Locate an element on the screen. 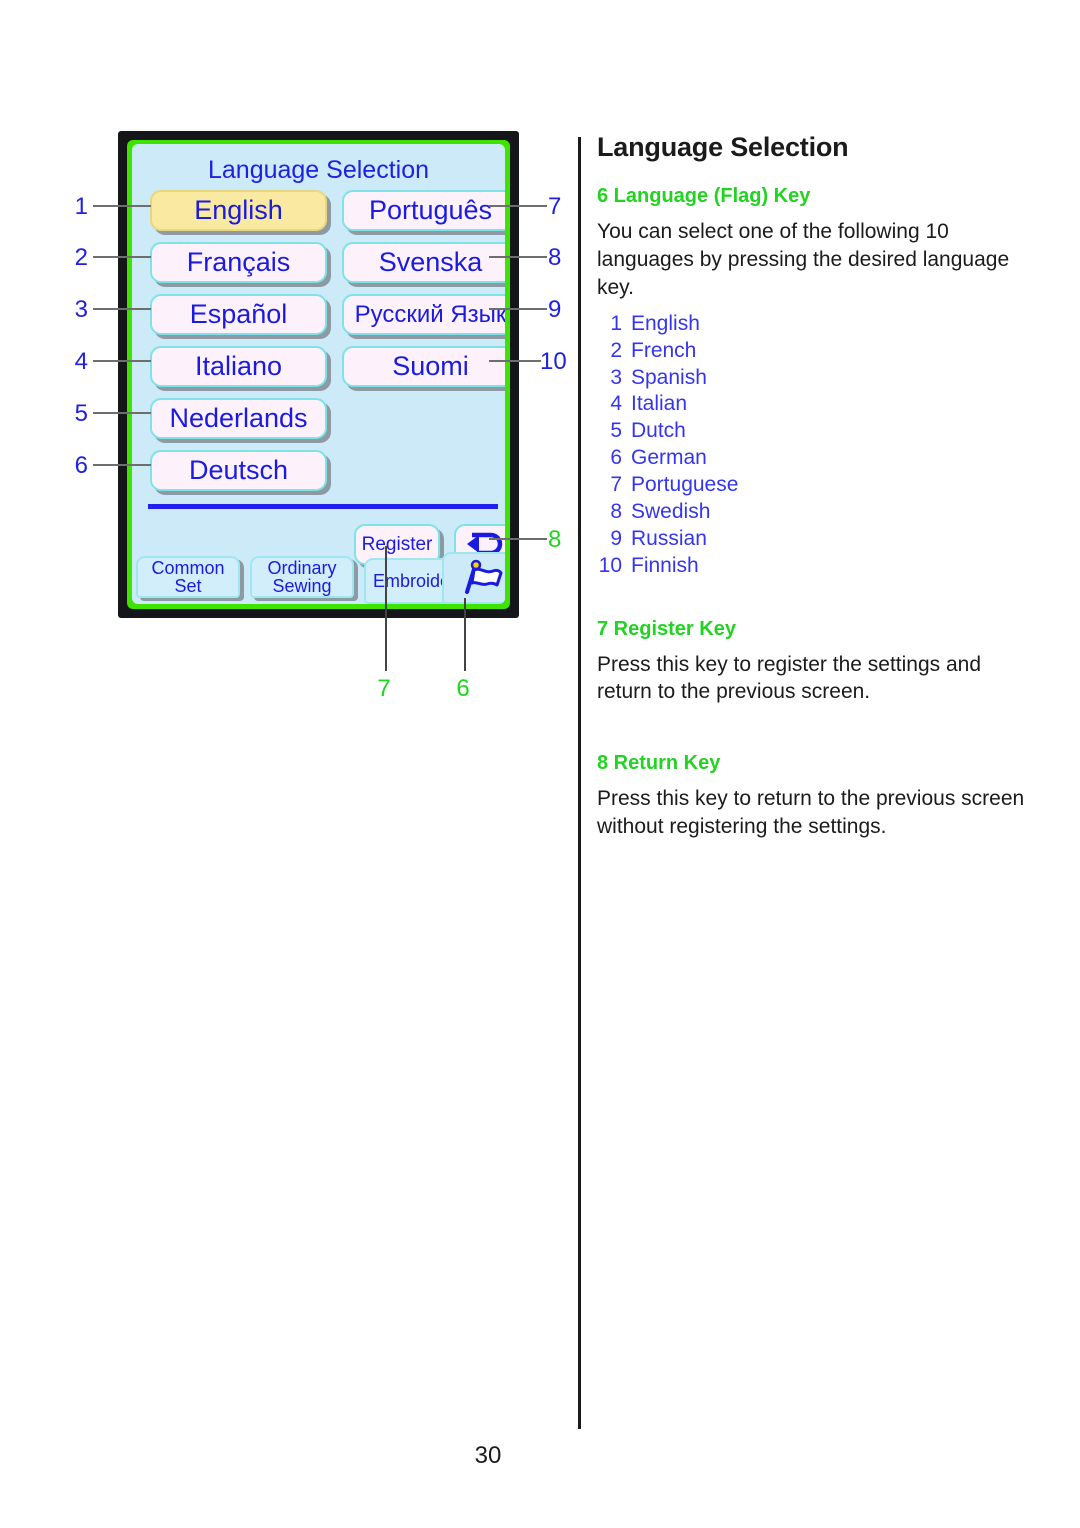 The height and width of the screenshot is (1528, 1080). tab-label-line1: Common is located at coordinates (188, 568).